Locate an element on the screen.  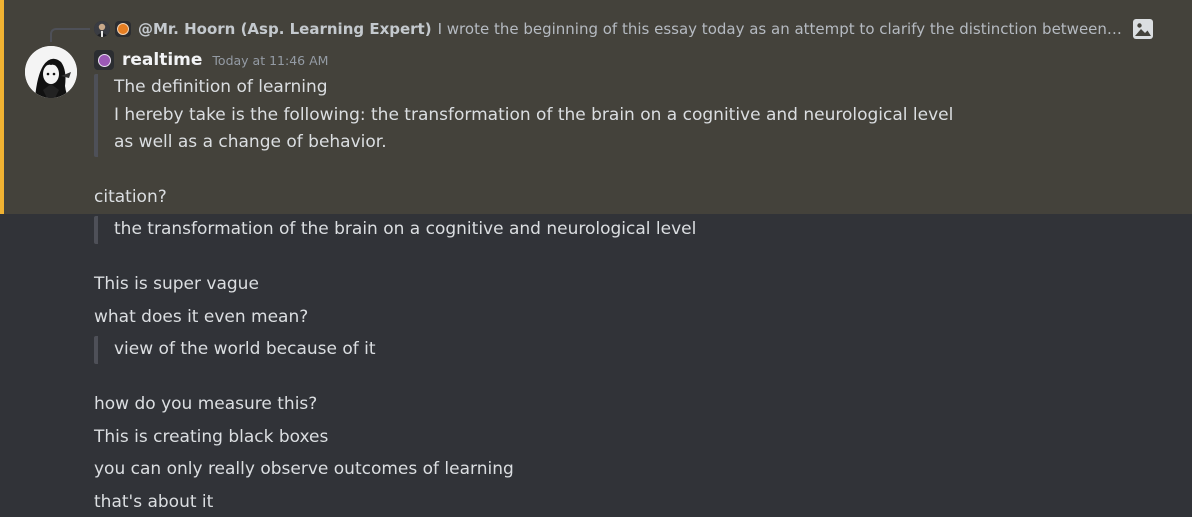
message-line: This is creating black boxes is located at coordinates (211, 437).